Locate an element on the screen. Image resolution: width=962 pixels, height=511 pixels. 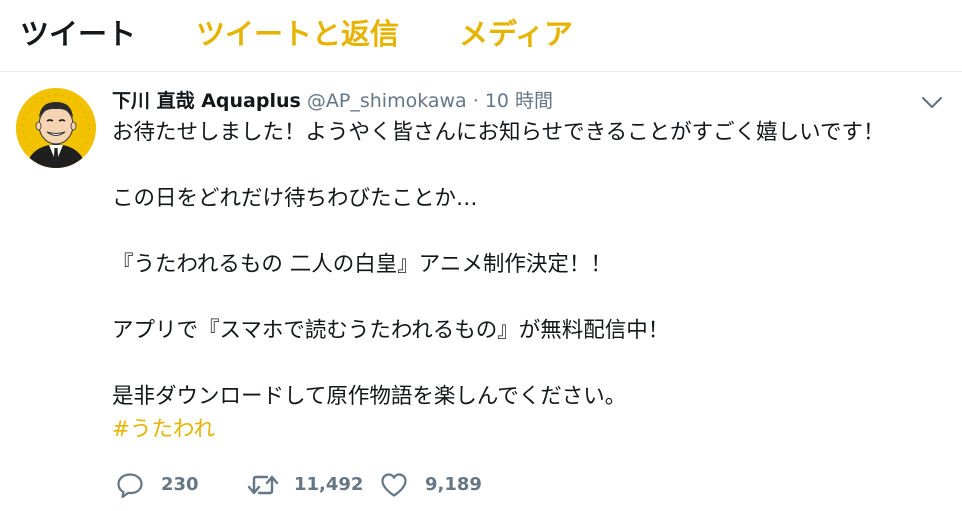
tabs-divider is located at coordinates (481, 71).